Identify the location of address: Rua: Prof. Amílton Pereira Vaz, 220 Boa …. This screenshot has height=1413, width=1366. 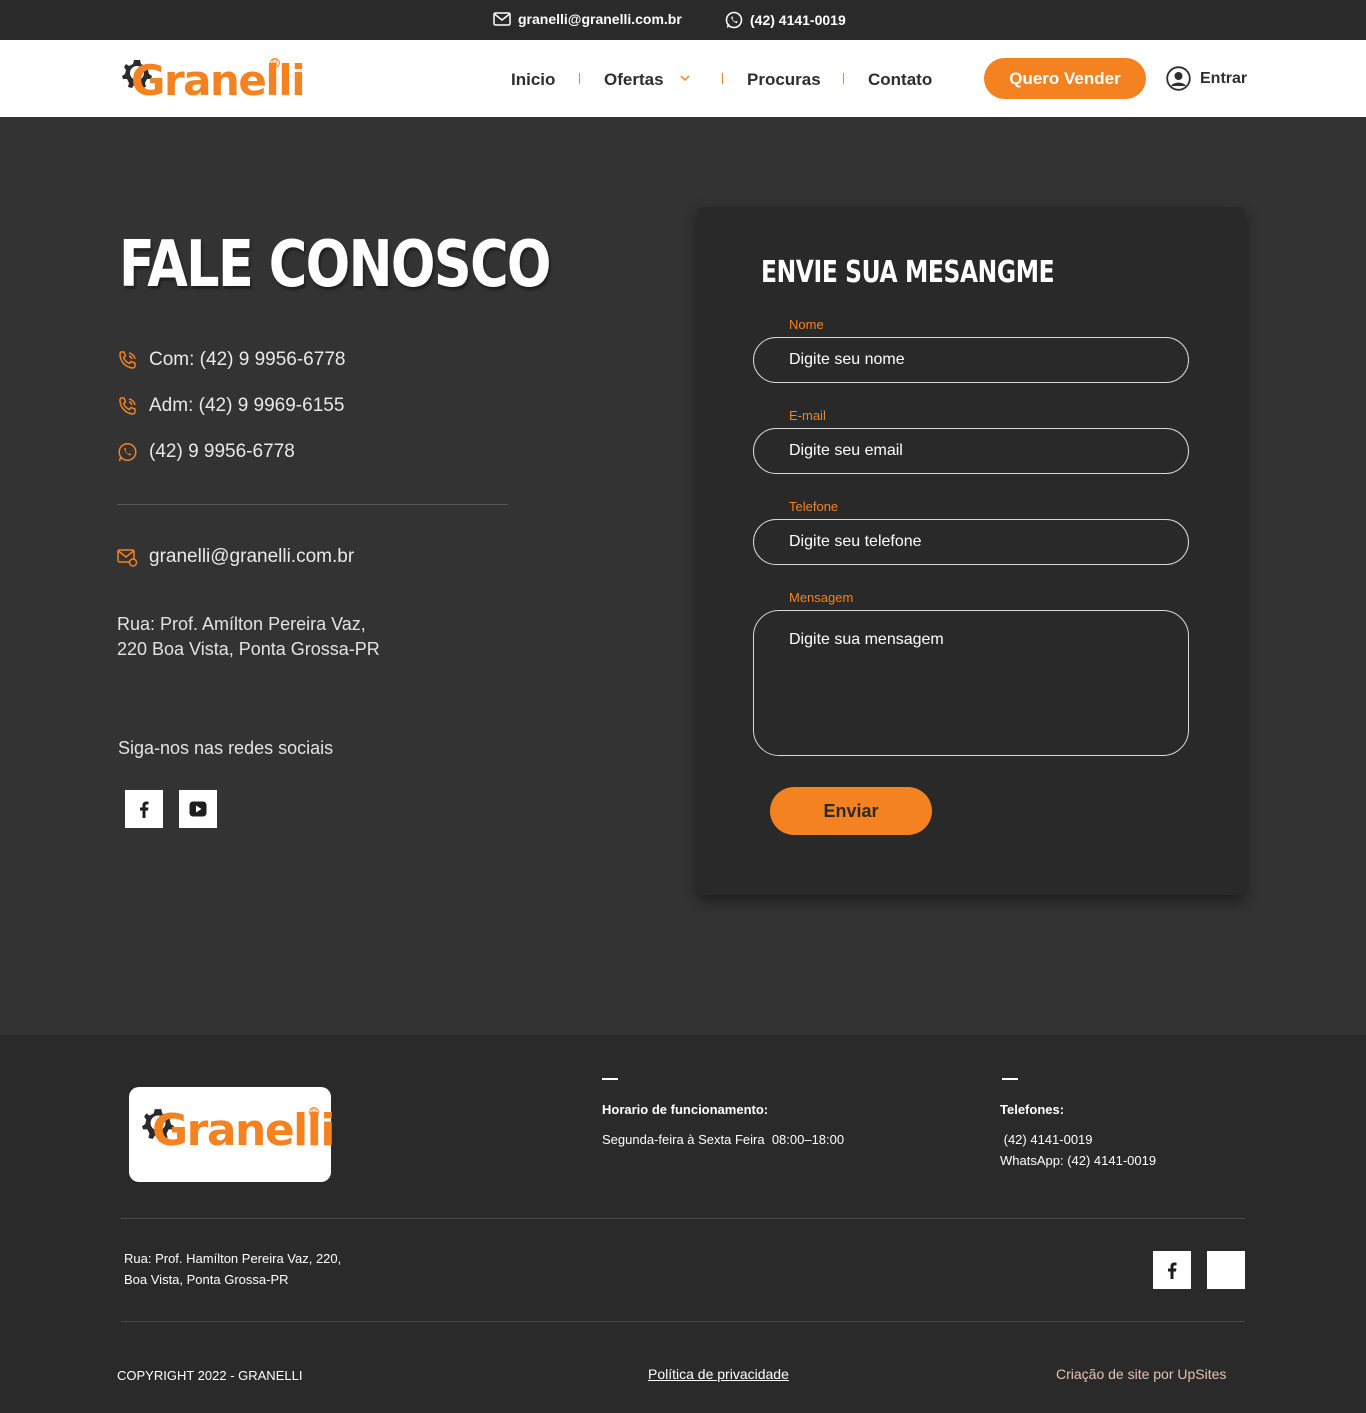
(248, 637).